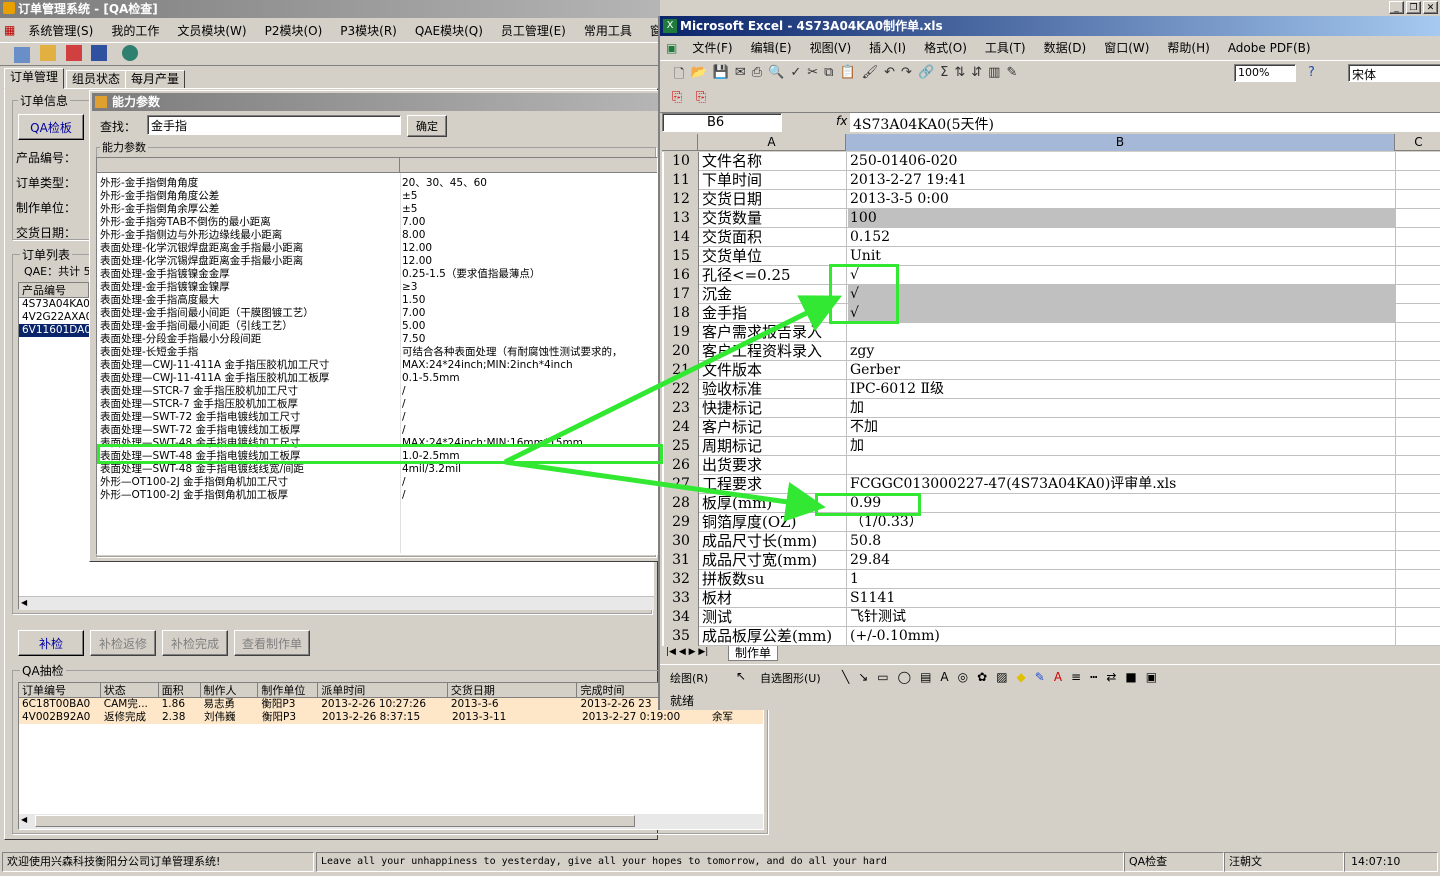 The width and height of the screenshot is (1440, 876). Describe the element at coordinates (994, 76) in the screenshot. I see `chart-icon: ▥` at that location.